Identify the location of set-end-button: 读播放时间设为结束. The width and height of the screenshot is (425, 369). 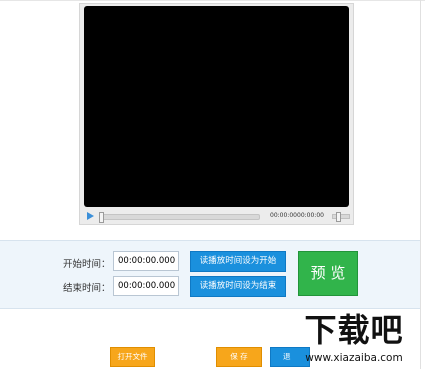
(238, 286).